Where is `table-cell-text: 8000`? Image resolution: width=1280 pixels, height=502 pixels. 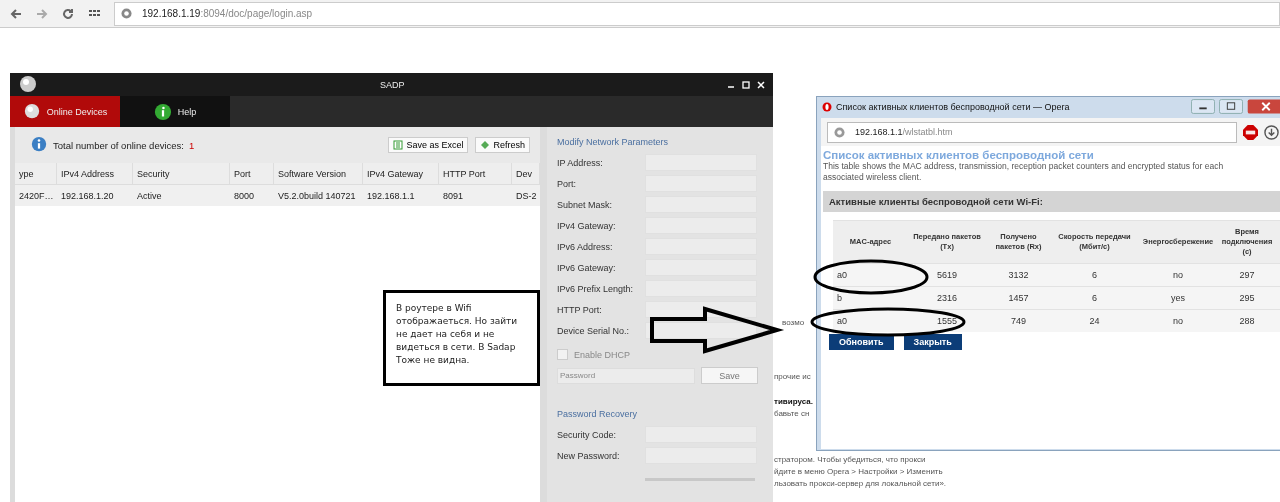 table-cell-text: 8000 is located at coordinates (244, 195).